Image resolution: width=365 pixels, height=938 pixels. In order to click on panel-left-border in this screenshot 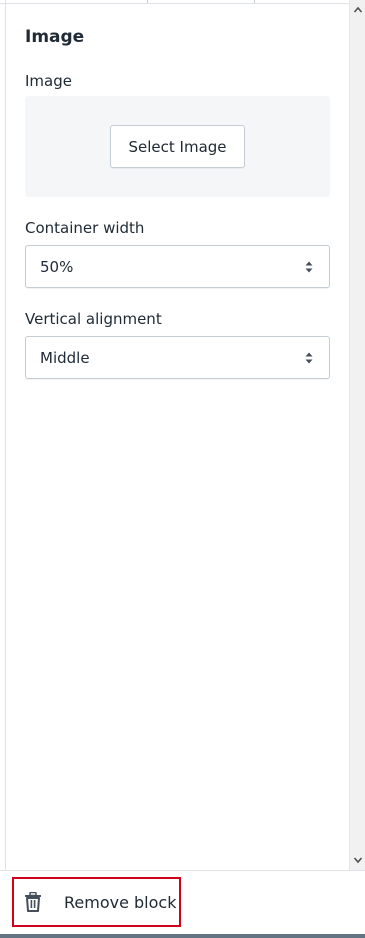, I will do `click(5, 435)`.